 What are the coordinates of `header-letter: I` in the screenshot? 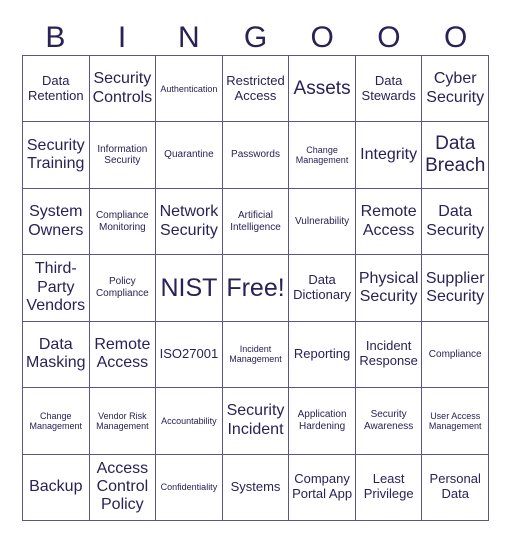 It's located at (122, 37).